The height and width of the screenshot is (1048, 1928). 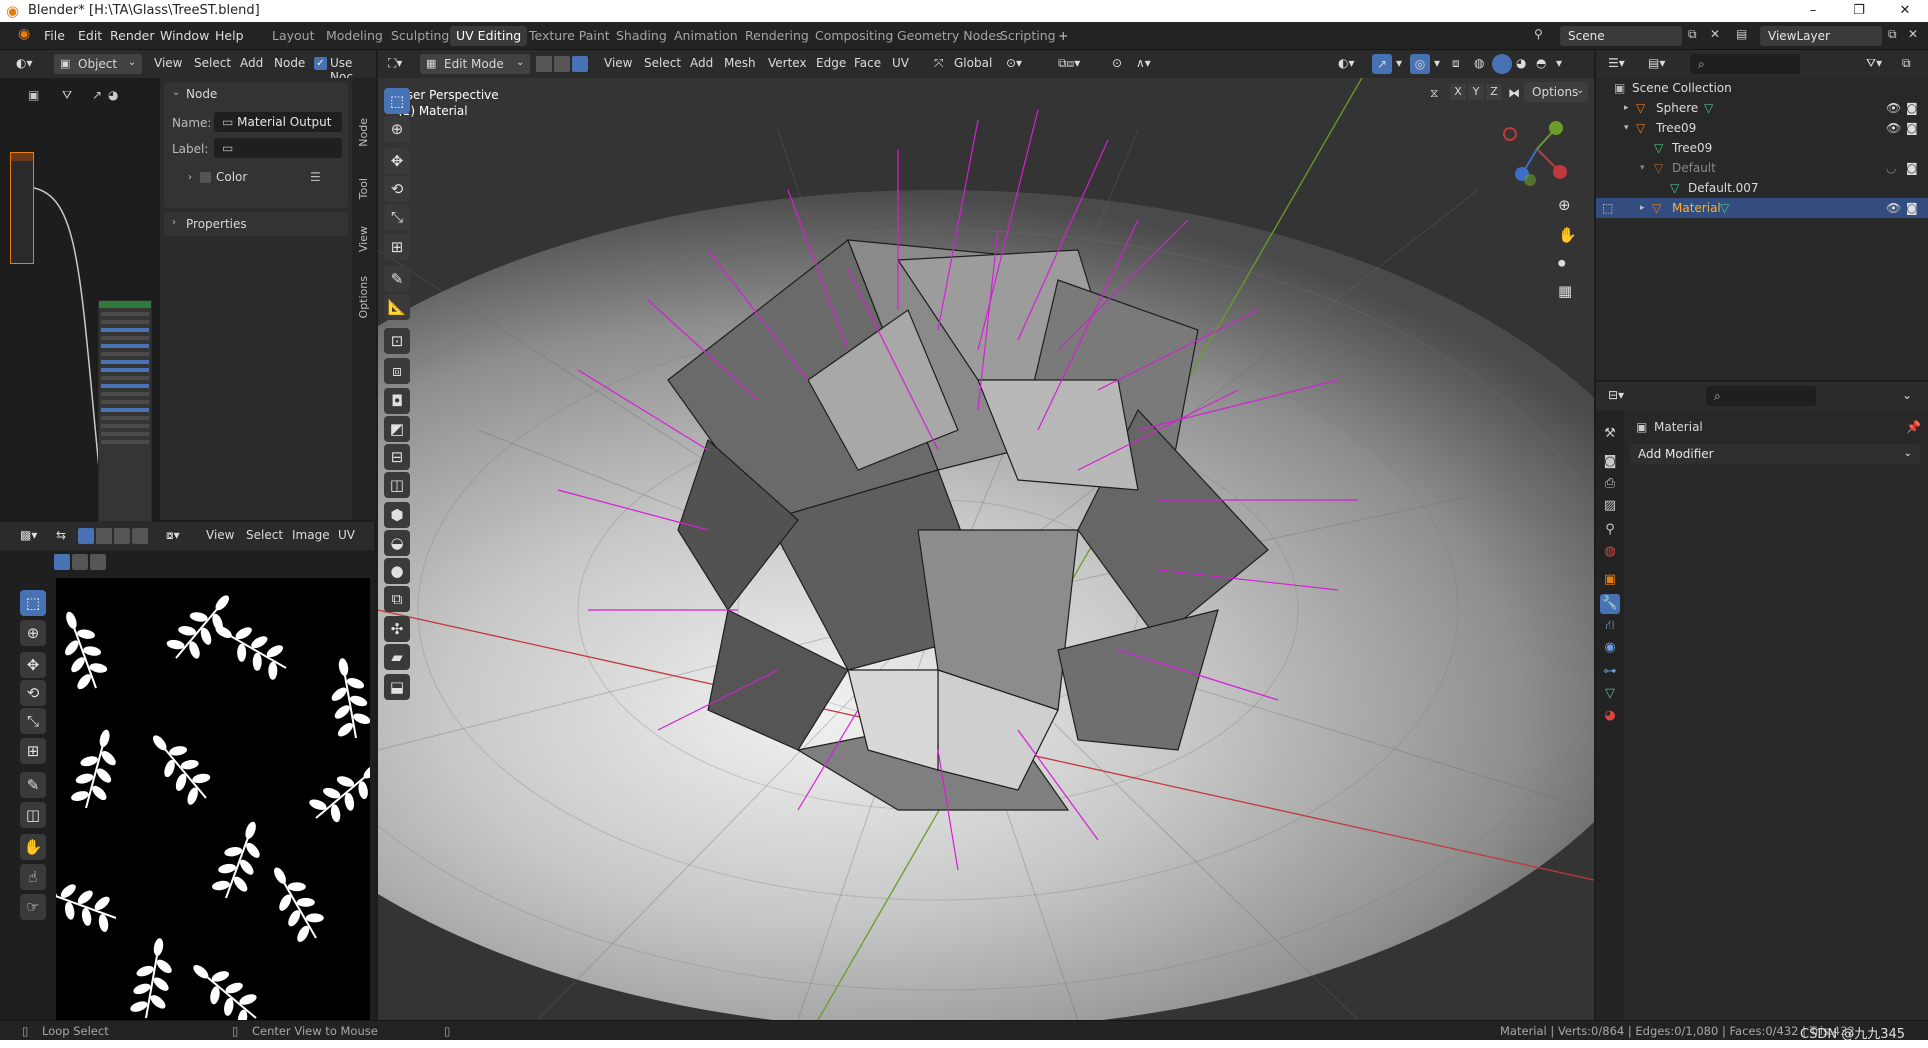 What do you see at coordinates (1741, 34) in the screenshot?
I see `viewlayer-icon: ▤` at bounding box center [1741, 34].